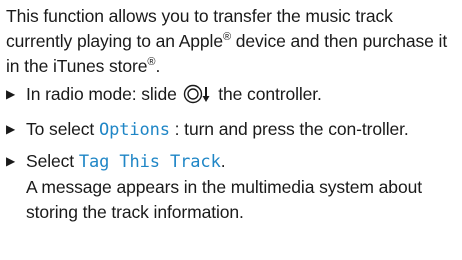 The width and height of the screenshot is (462, 260). I want to click on step-slide-controller: ▶ In radio mode: slide the controller., so click(232, 96).